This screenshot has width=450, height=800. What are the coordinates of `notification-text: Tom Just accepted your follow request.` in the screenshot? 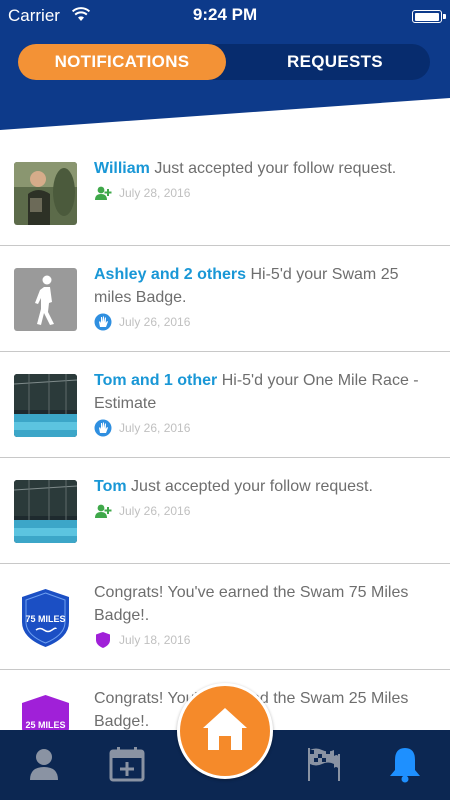 It's located at (233, 486).